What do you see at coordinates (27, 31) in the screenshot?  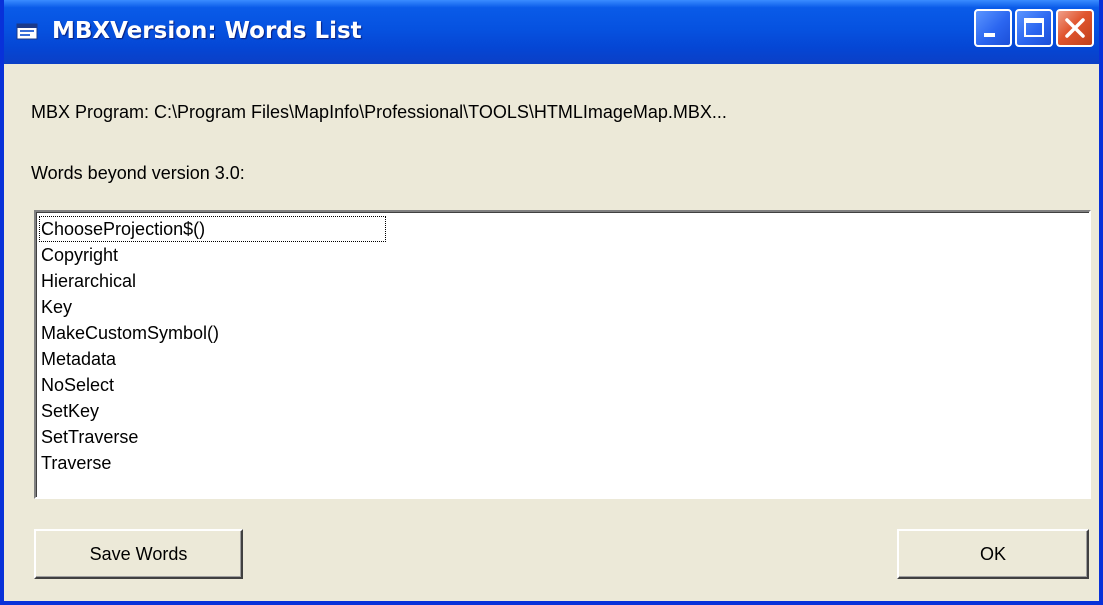 I see `app-window-icon` at bounding box center [27, 31].